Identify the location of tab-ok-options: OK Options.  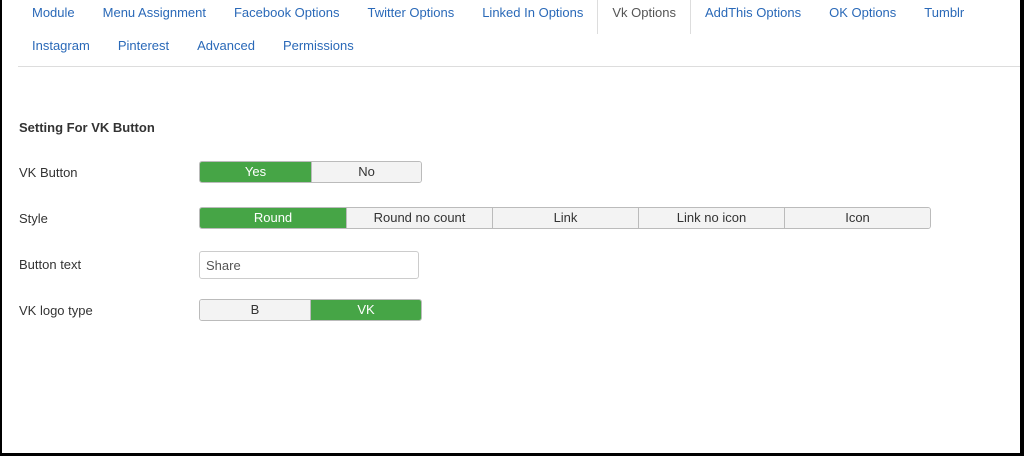
(862, 16).